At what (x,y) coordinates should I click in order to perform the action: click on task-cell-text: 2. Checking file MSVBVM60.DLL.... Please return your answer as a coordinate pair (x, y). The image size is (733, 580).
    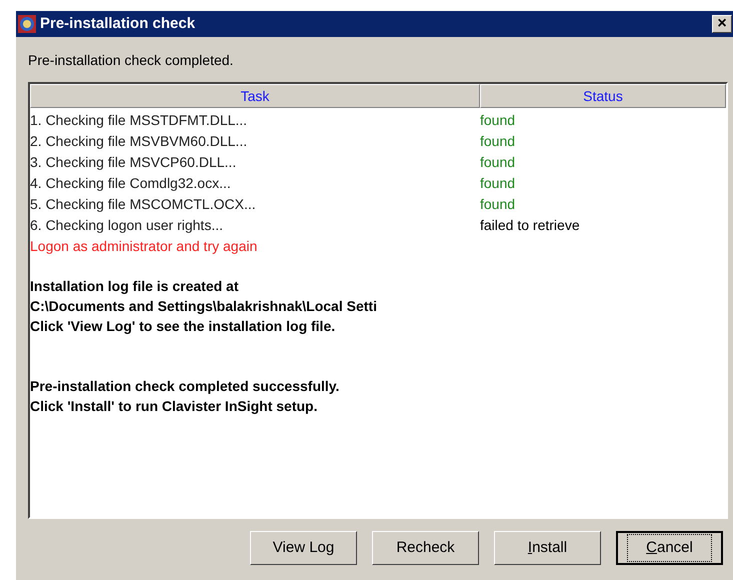
    Looking at the image, I should click on (139, 141).